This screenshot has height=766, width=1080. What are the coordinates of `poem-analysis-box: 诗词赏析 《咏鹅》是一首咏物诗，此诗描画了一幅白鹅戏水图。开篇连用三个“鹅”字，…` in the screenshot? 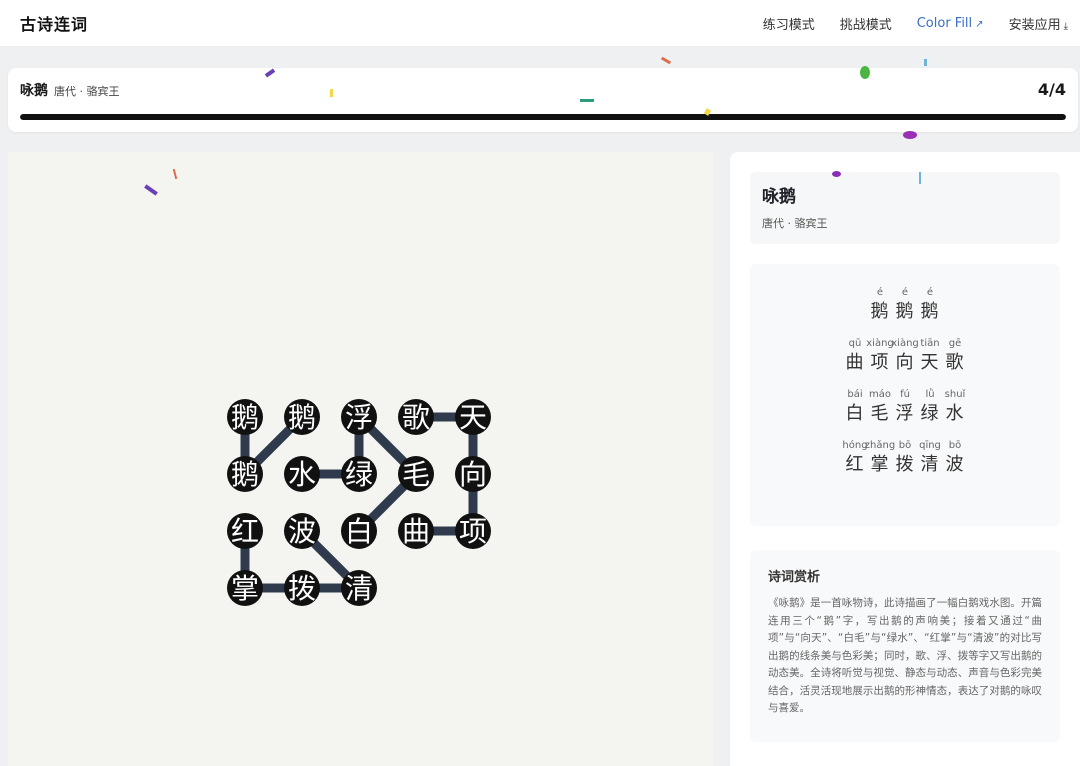 It's located at (905, 646).